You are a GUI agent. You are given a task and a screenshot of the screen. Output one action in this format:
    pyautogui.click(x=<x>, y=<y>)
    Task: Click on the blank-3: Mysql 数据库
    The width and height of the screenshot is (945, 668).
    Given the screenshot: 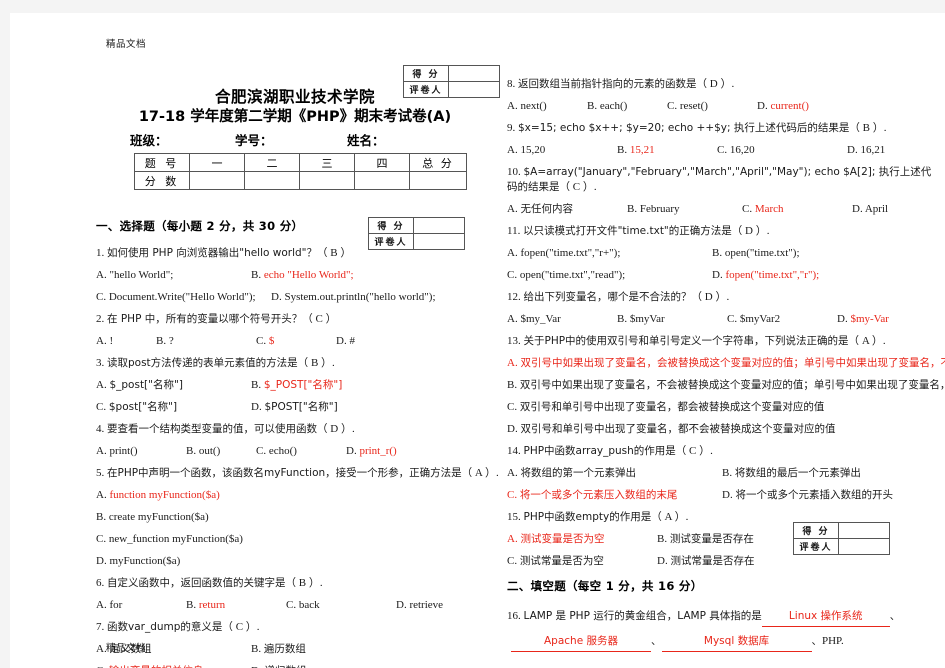 What is the action you would take?
    pyautogui.click(x=736, y=641)
    